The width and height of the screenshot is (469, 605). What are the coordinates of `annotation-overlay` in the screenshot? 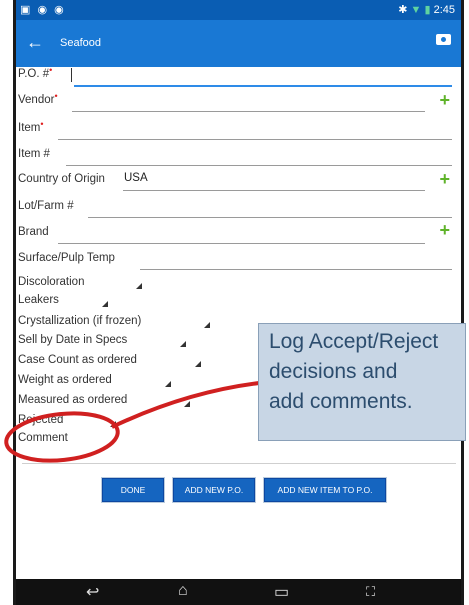 It's located at (136, 421).